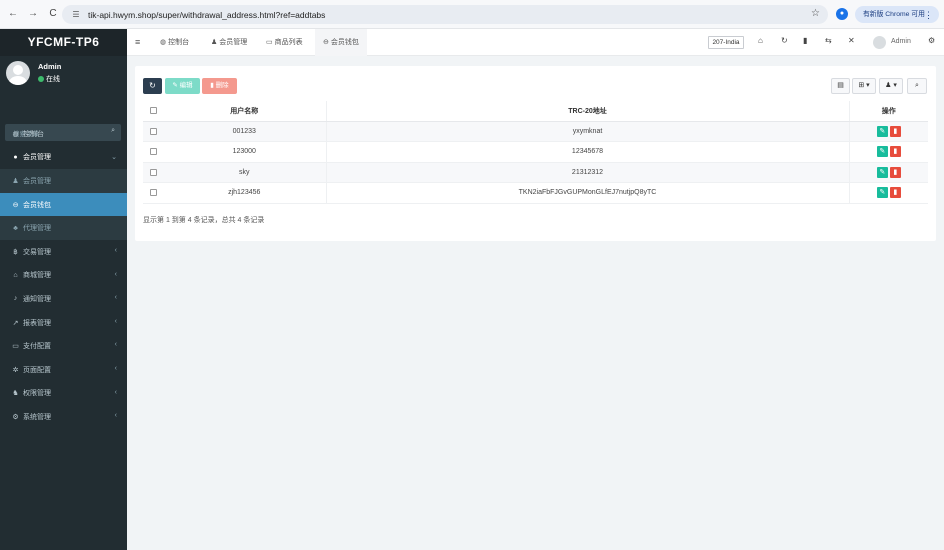 The image size is (944, 550). What do you see at coordinates (229, 42) in the screenshot?
I see `tab-1: ♟ 会员管理` at bounding box center [229, 42].